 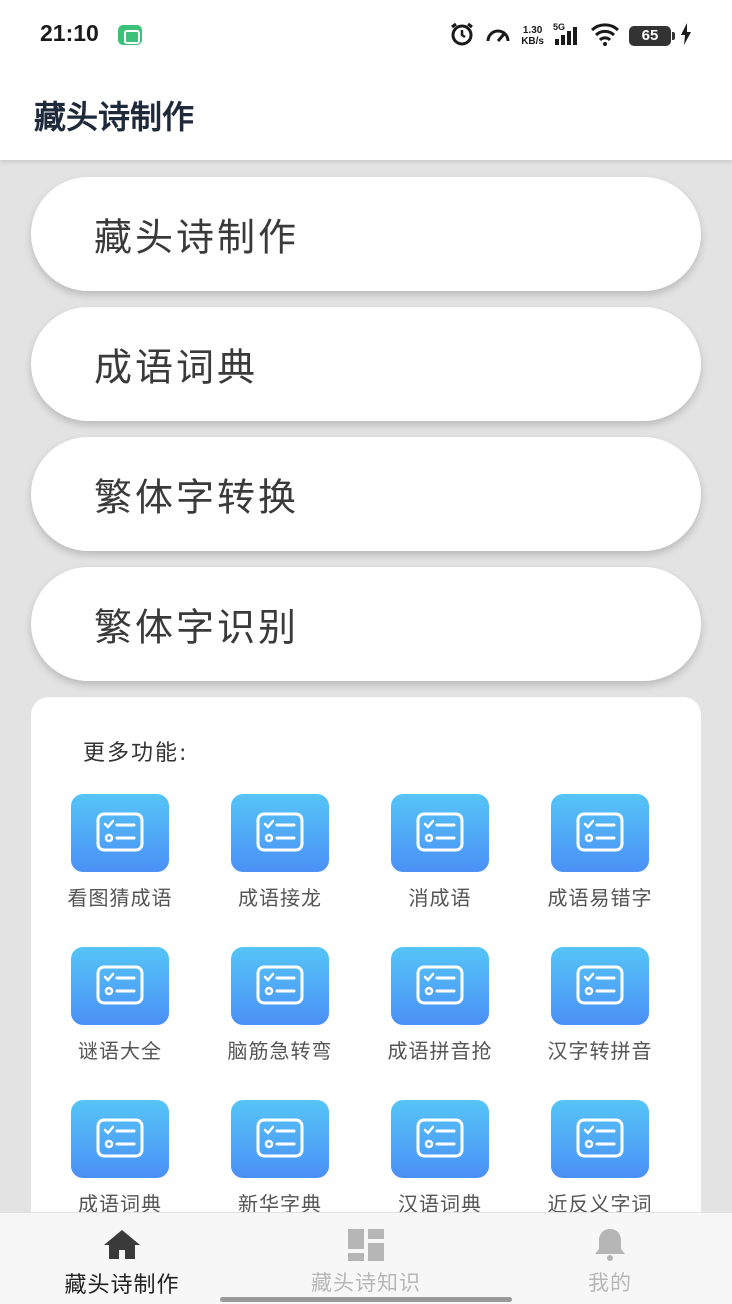 I want to click on feature-label: 谜语大全, so click(x=120, y=1051).